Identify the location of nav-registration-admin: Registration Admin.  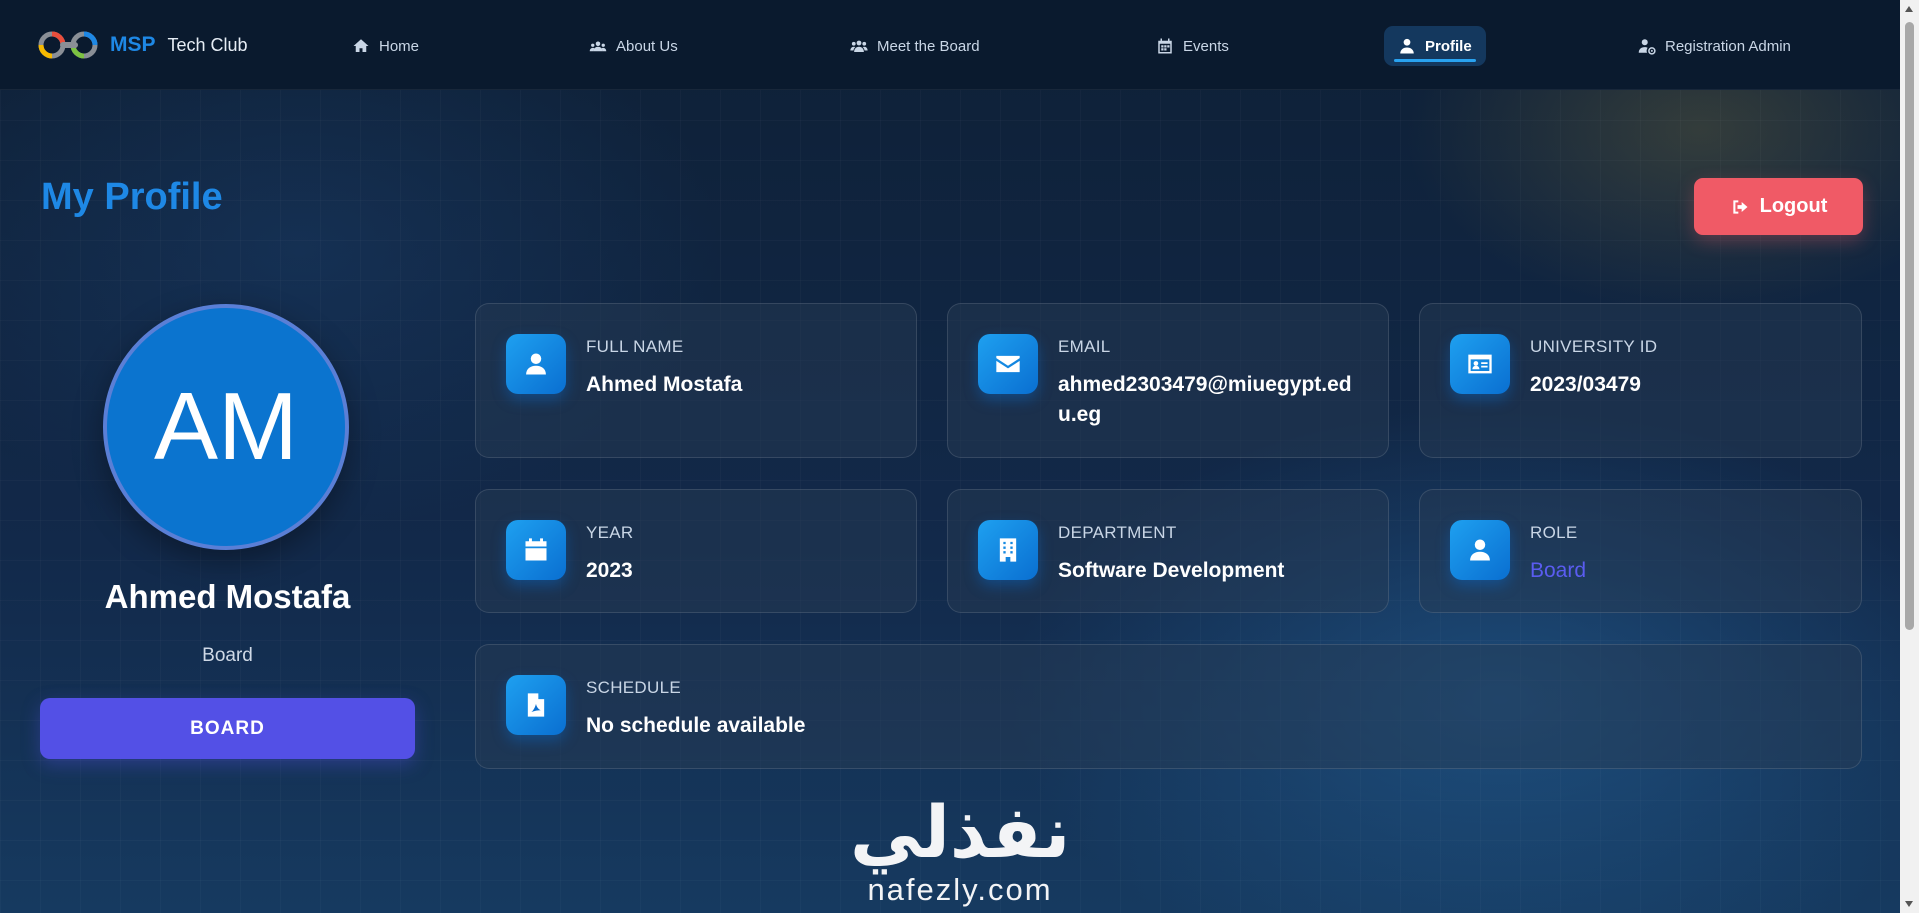
(1714, 46).